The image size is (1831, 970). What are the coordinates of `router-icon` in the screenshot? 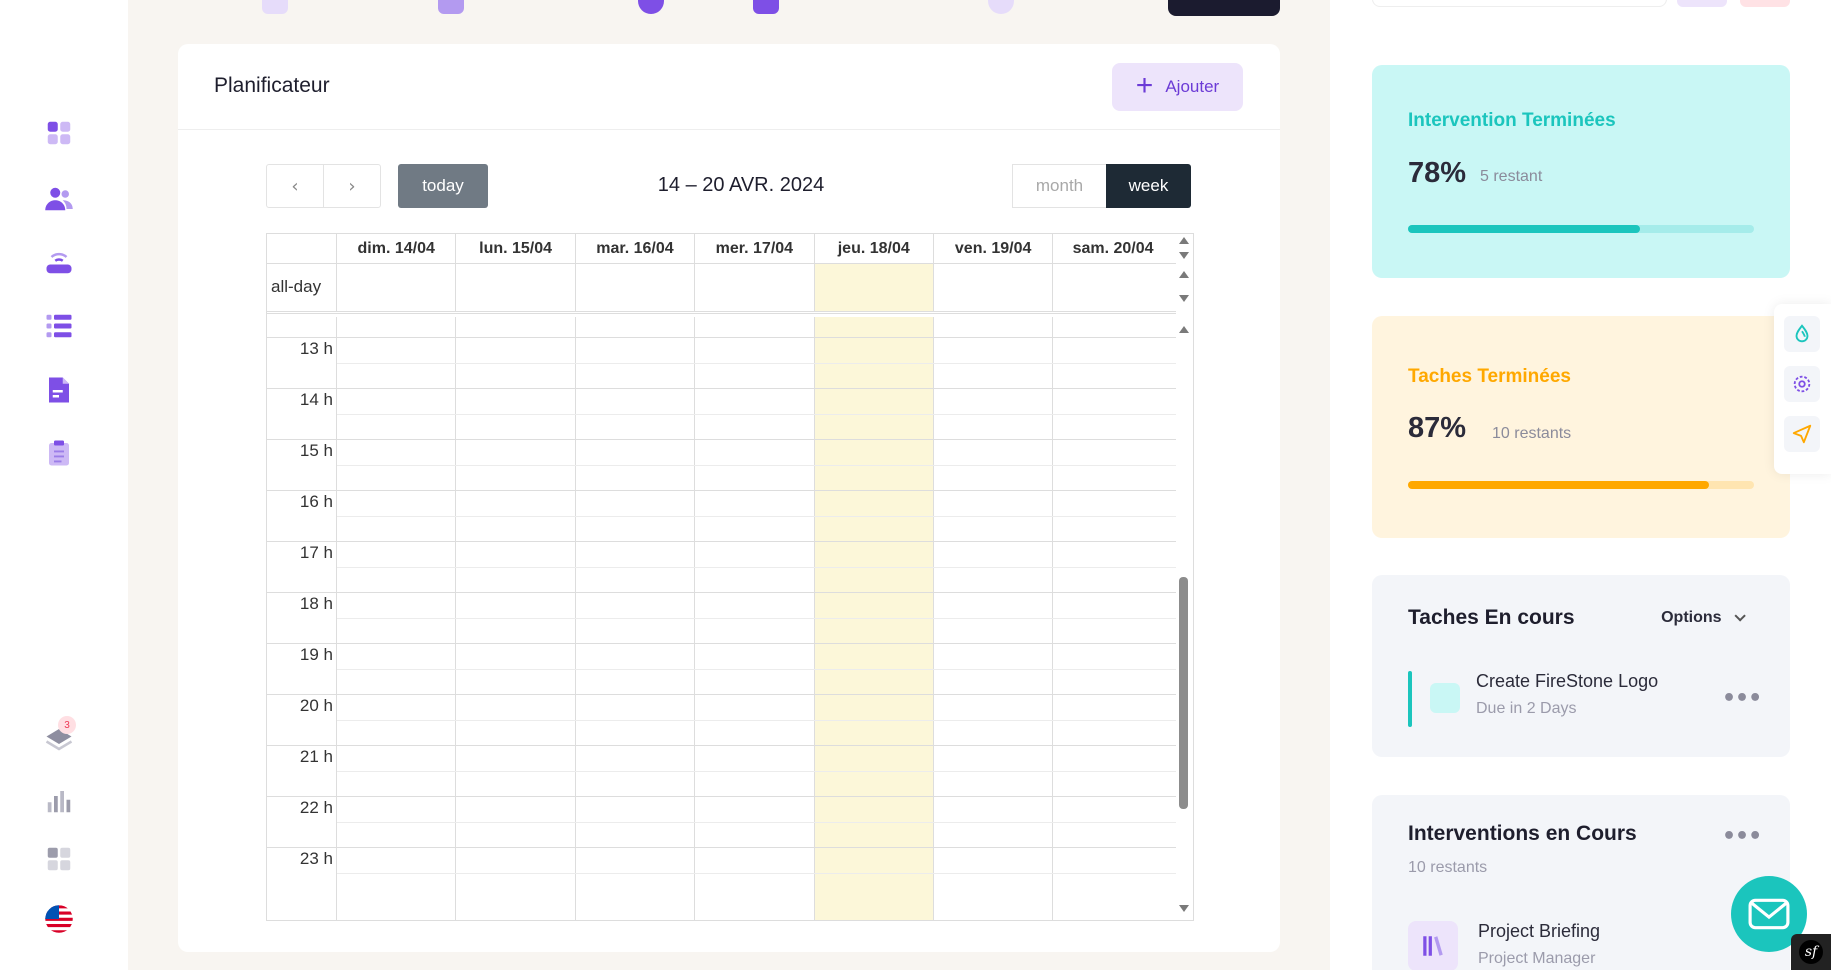 It's located at (59, 262).